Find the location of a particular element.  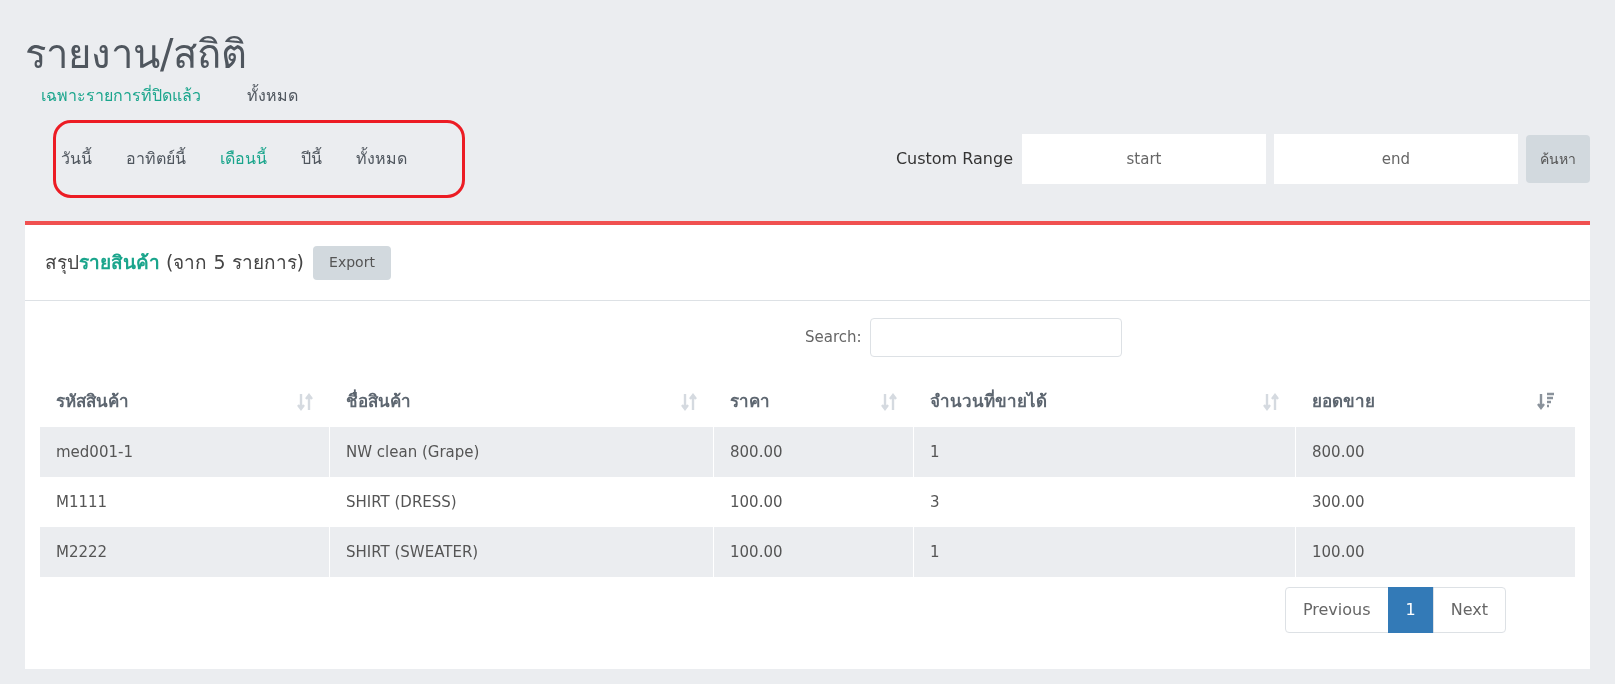

period-tab: อาทิตย์นี้ is located at coordinates (156, 159).